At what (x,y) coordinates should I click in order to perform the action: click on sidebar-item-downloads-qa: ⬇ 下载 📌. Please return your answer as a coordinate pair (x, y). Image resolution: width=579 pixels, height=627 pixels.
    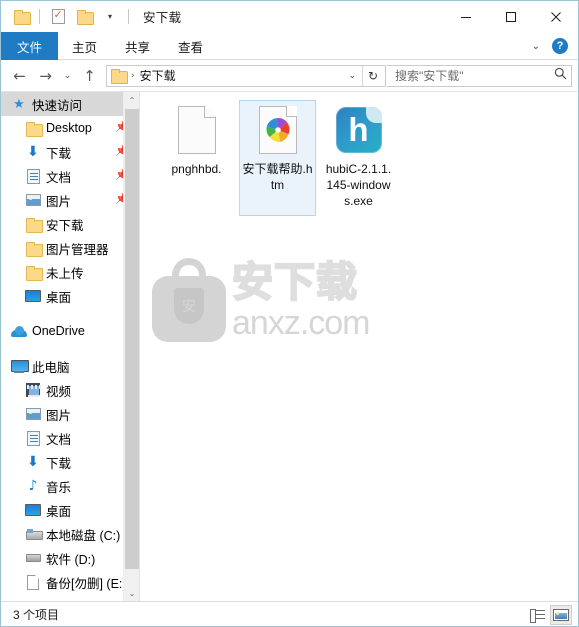
    Looking at the image, I should click on (70, 152).